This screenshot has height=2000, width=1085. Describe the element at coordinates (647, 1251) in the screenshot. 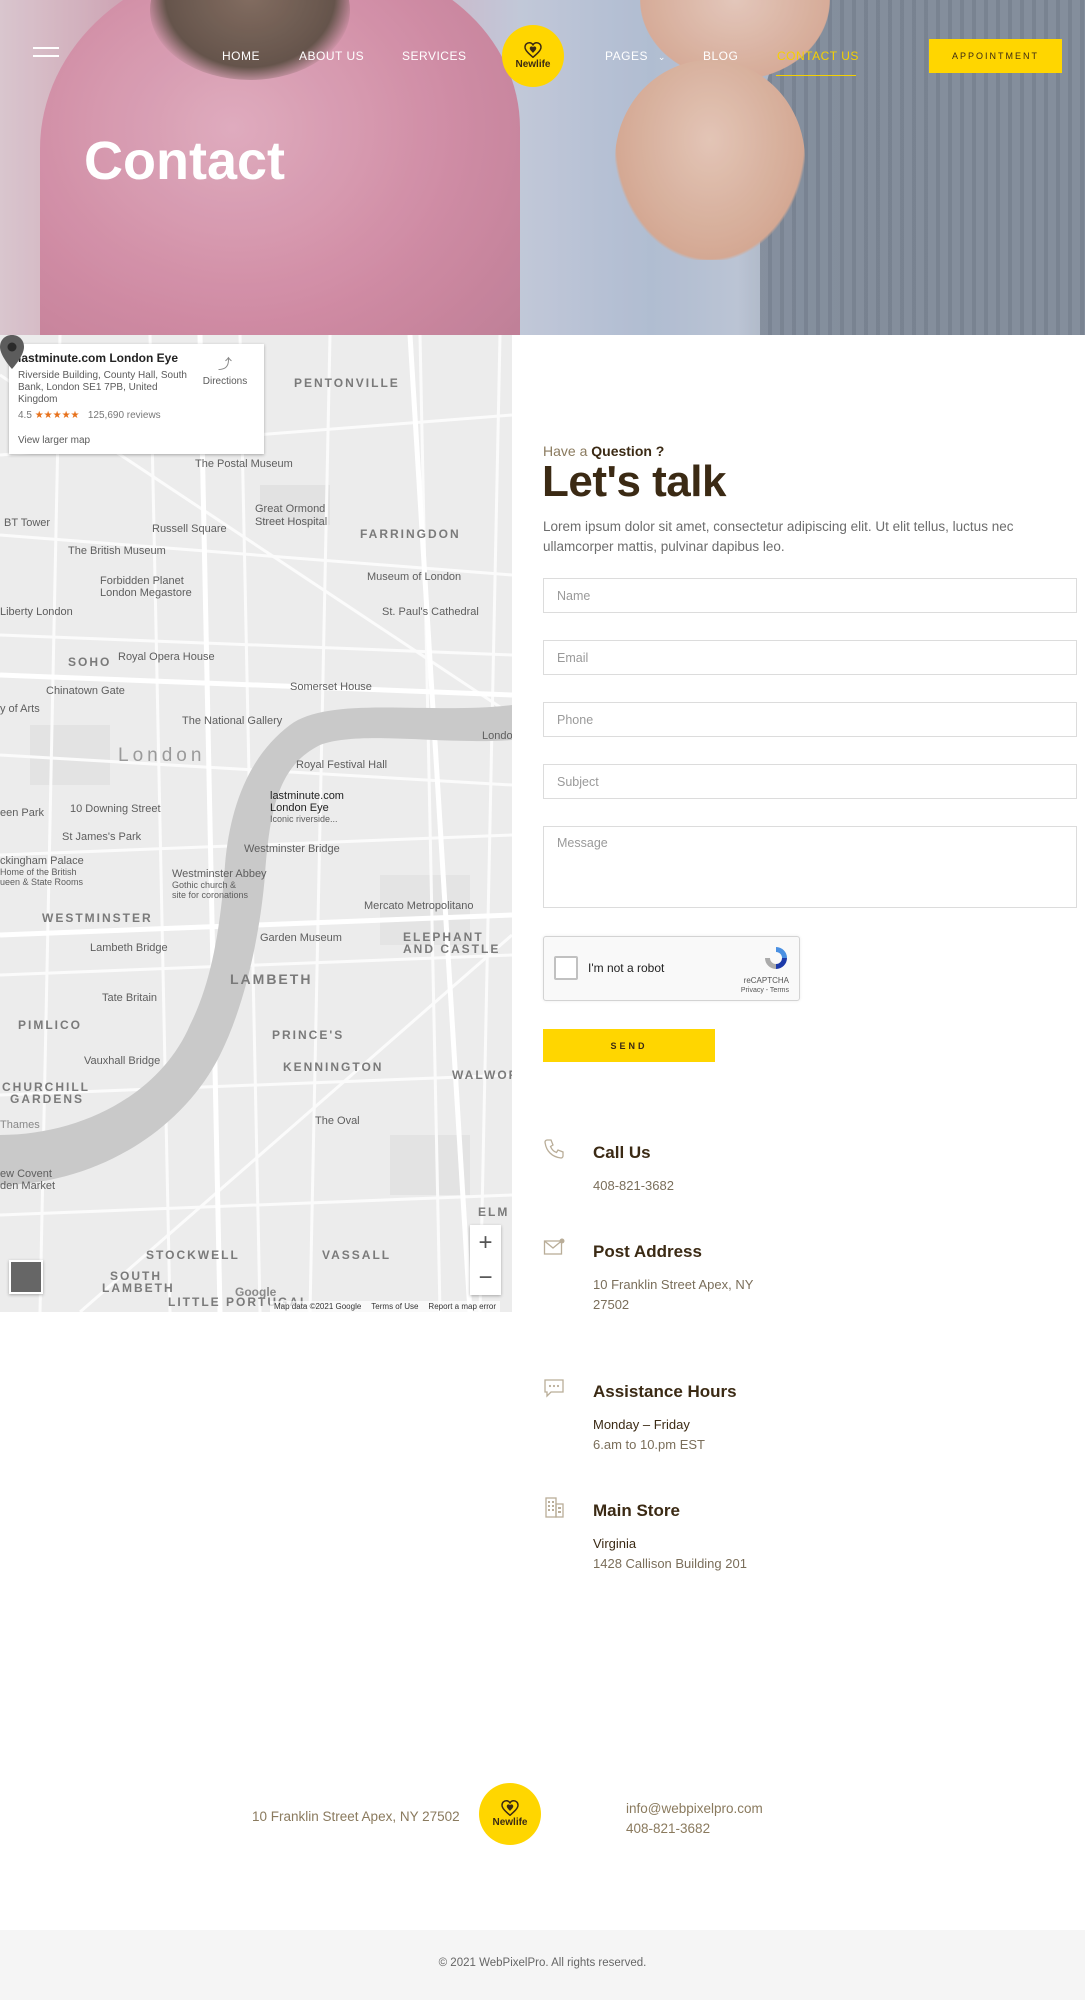

I see `info-title-post: Post Address` at that location.